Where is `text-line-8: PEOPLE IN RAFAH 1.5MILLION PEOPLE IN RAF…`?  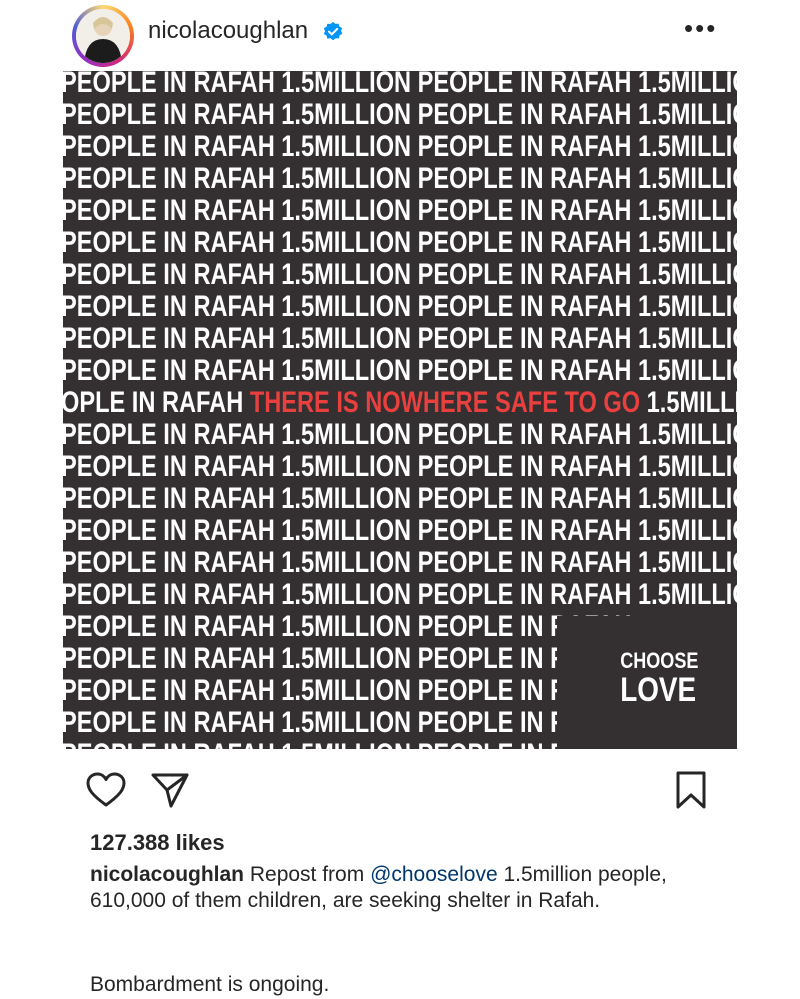 text-line-8: PEOPLE IN RAFAH 1.5MILLION PEOPLE IN RAF… is located at coordinates (400, 338).